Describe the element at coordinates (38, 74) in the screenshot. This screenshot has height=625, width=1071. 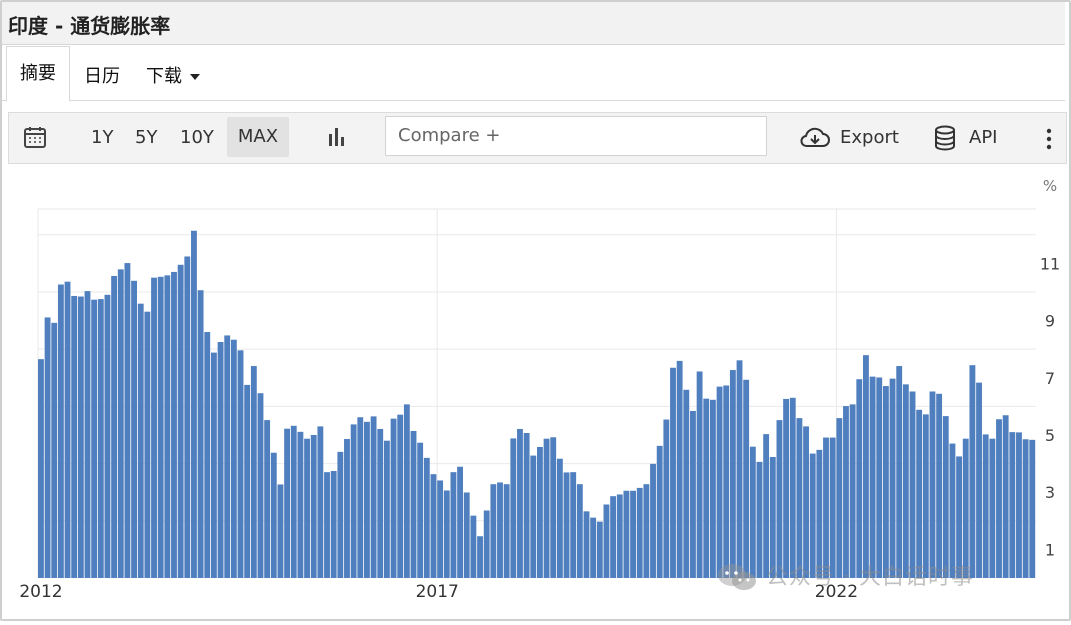
I see `tab-summary: 摘要` at that location.